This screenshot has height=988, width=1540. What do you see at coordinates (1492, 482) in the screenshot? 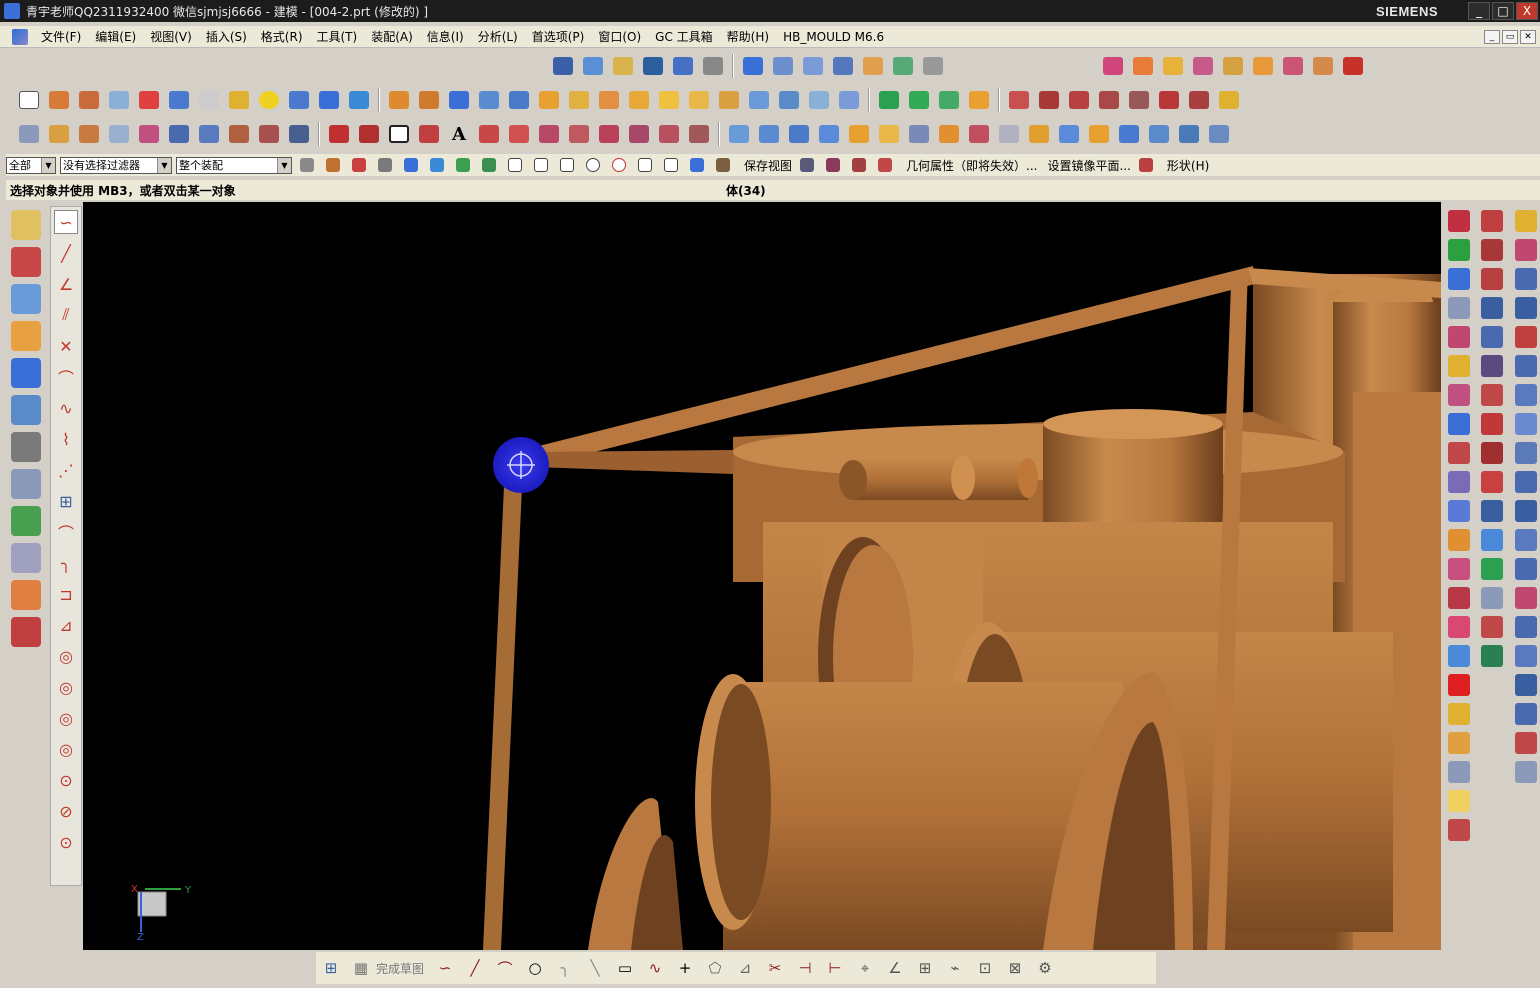
I see `spiral-icon` at bounding box center [1492, 482].